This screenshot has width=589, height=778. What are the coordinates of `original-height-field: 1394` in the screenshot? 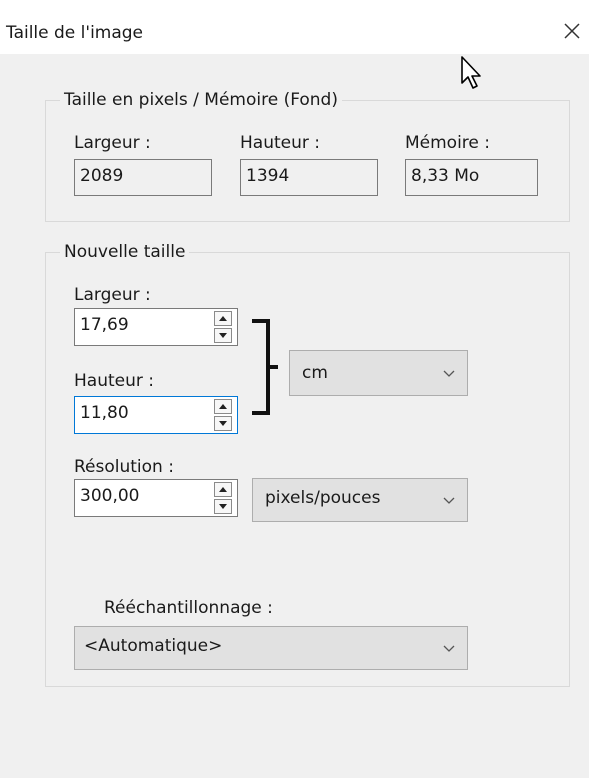 It's located at (309, 177).